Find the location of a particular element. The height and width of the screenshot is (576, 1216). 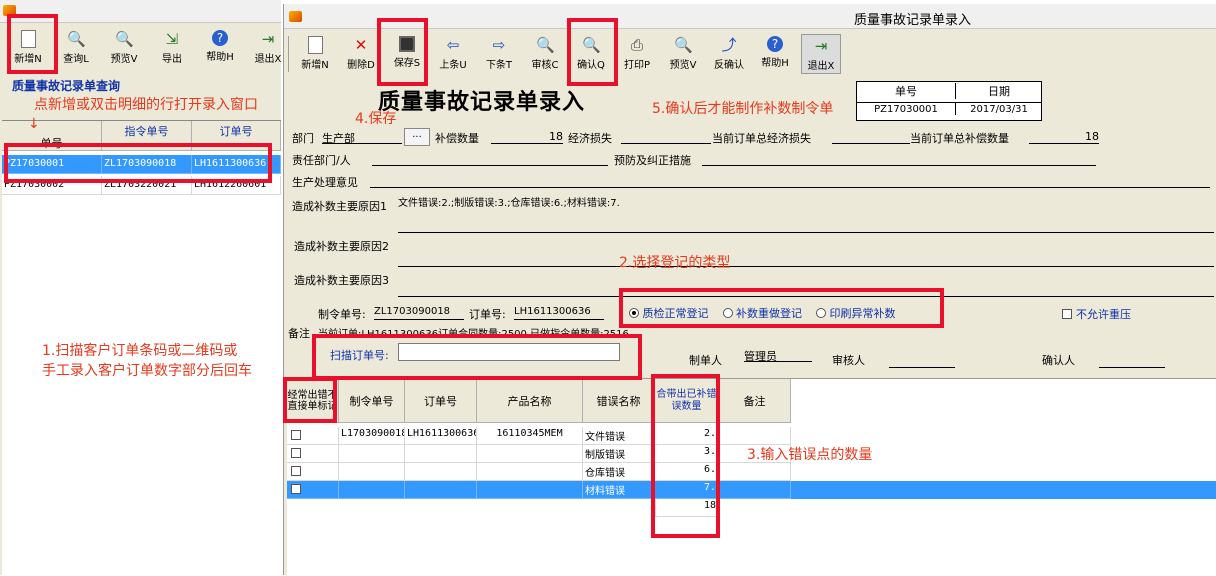

left-preview-button: 🔍 预览V is located at coordinates (124, 48).